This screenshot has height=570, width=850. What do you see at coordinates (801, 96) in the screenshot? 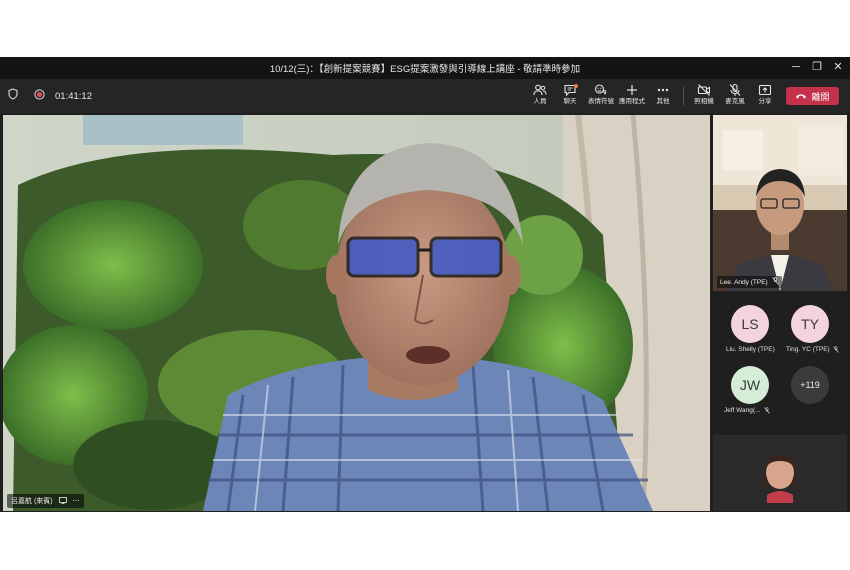
I see `hang-up-icon` at bounding box center [801, 96].